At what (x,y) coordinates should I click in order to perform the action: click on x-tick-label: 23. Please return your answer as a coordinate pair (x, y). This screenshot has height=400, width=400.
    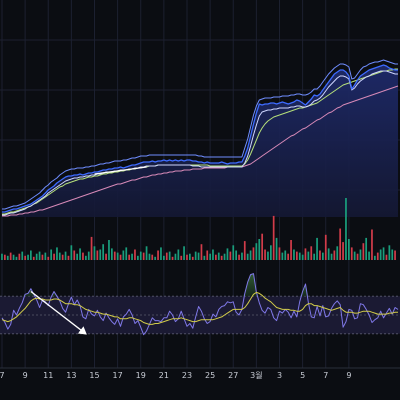
    Looking at the image, I should click on (187, 375).